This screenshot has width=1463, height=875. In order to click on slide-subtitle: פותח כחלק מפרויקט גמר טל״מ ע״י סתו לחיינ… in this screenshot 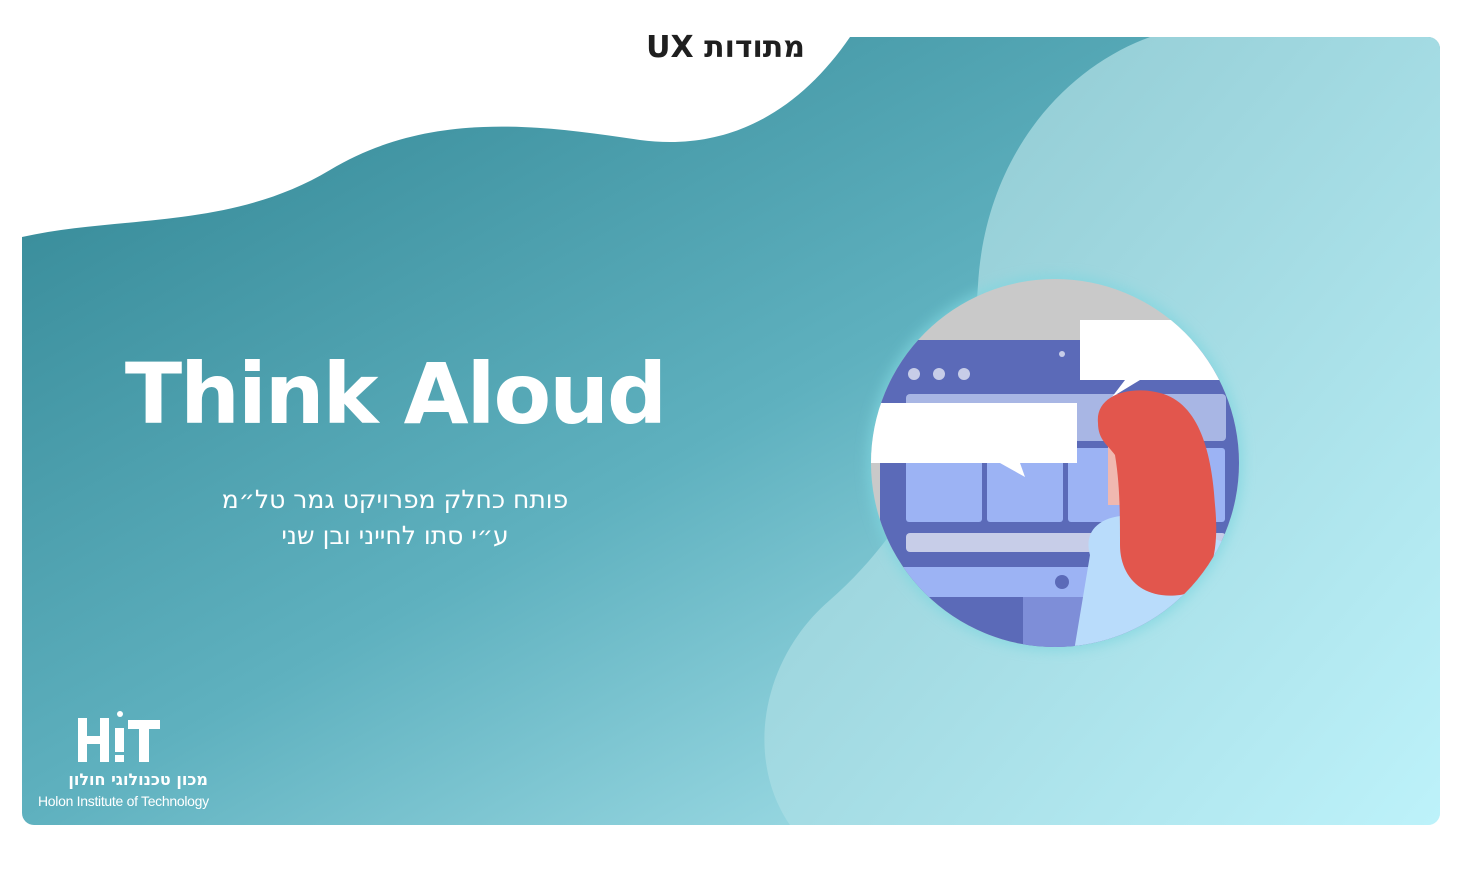, I will do `click(395, 518)`.